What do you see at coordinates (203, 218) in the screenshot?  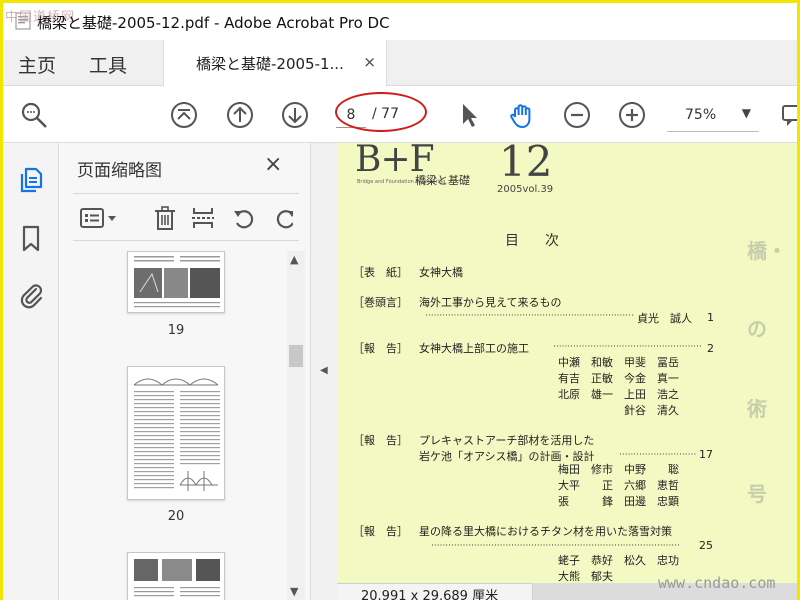 I see `insert-page-icon` at bounding box center [203, 218].